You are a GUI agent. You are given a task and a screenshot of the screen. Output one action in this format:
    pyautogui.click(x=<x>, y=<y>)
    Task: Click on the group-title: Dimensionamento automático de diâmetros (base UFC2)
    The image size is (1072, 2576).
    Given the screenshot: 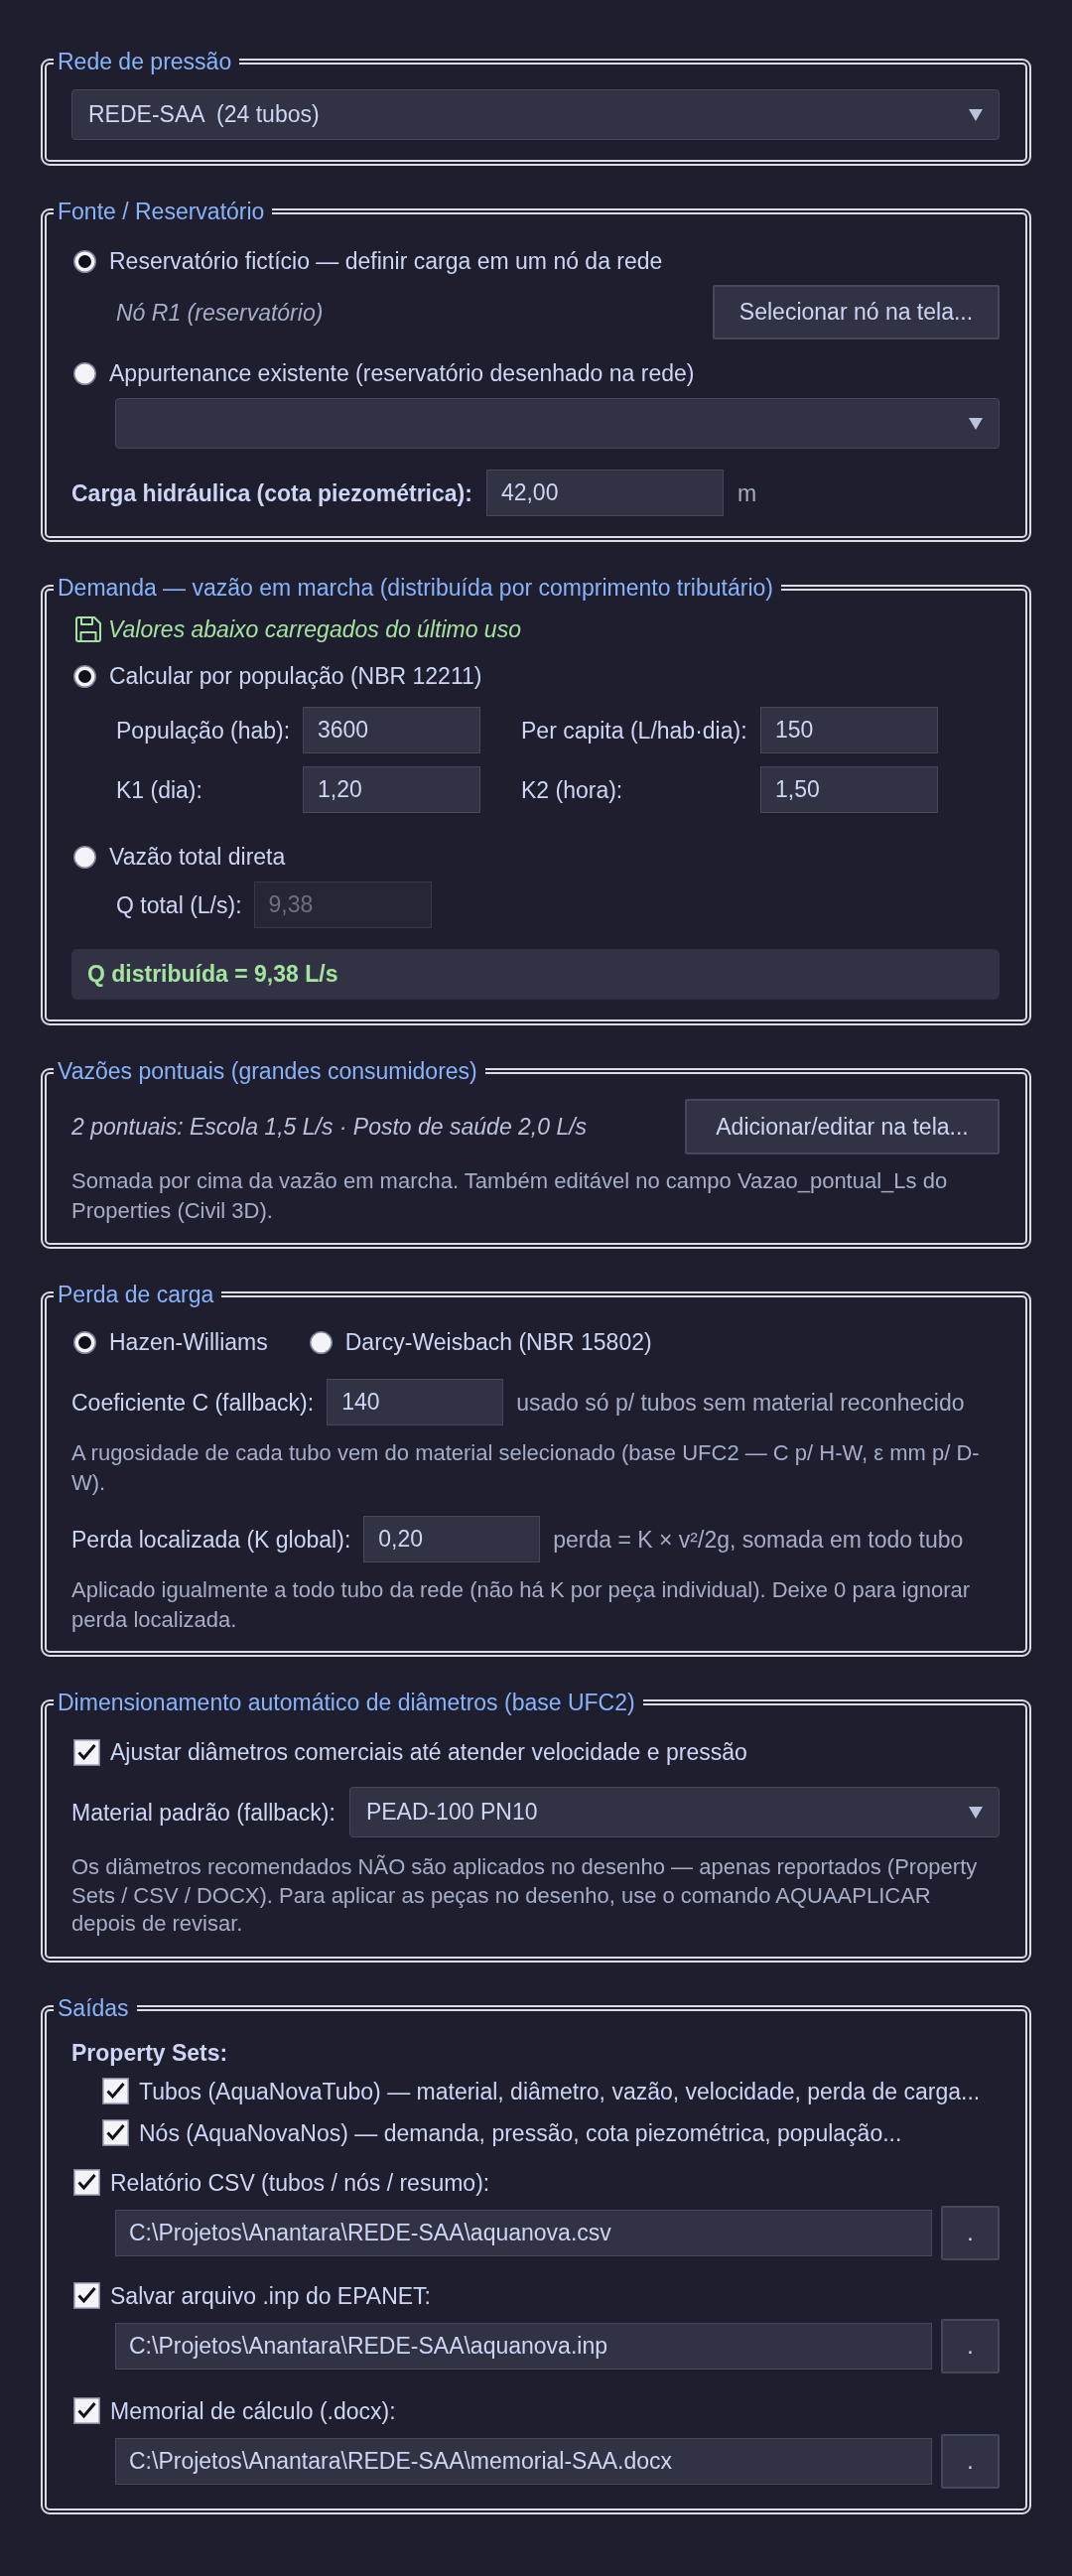 What is the action you would take?
    pyautogui.click(x=346, y=1702)
    